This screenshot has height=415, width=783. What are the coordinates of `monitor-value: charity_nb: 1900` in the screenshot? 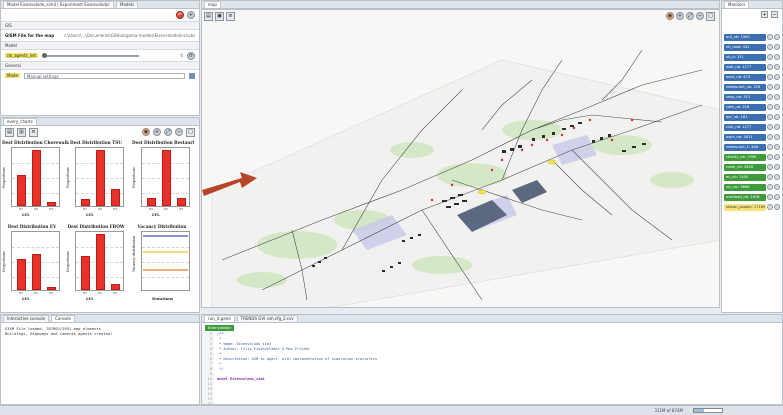 It's located at (745, 157).